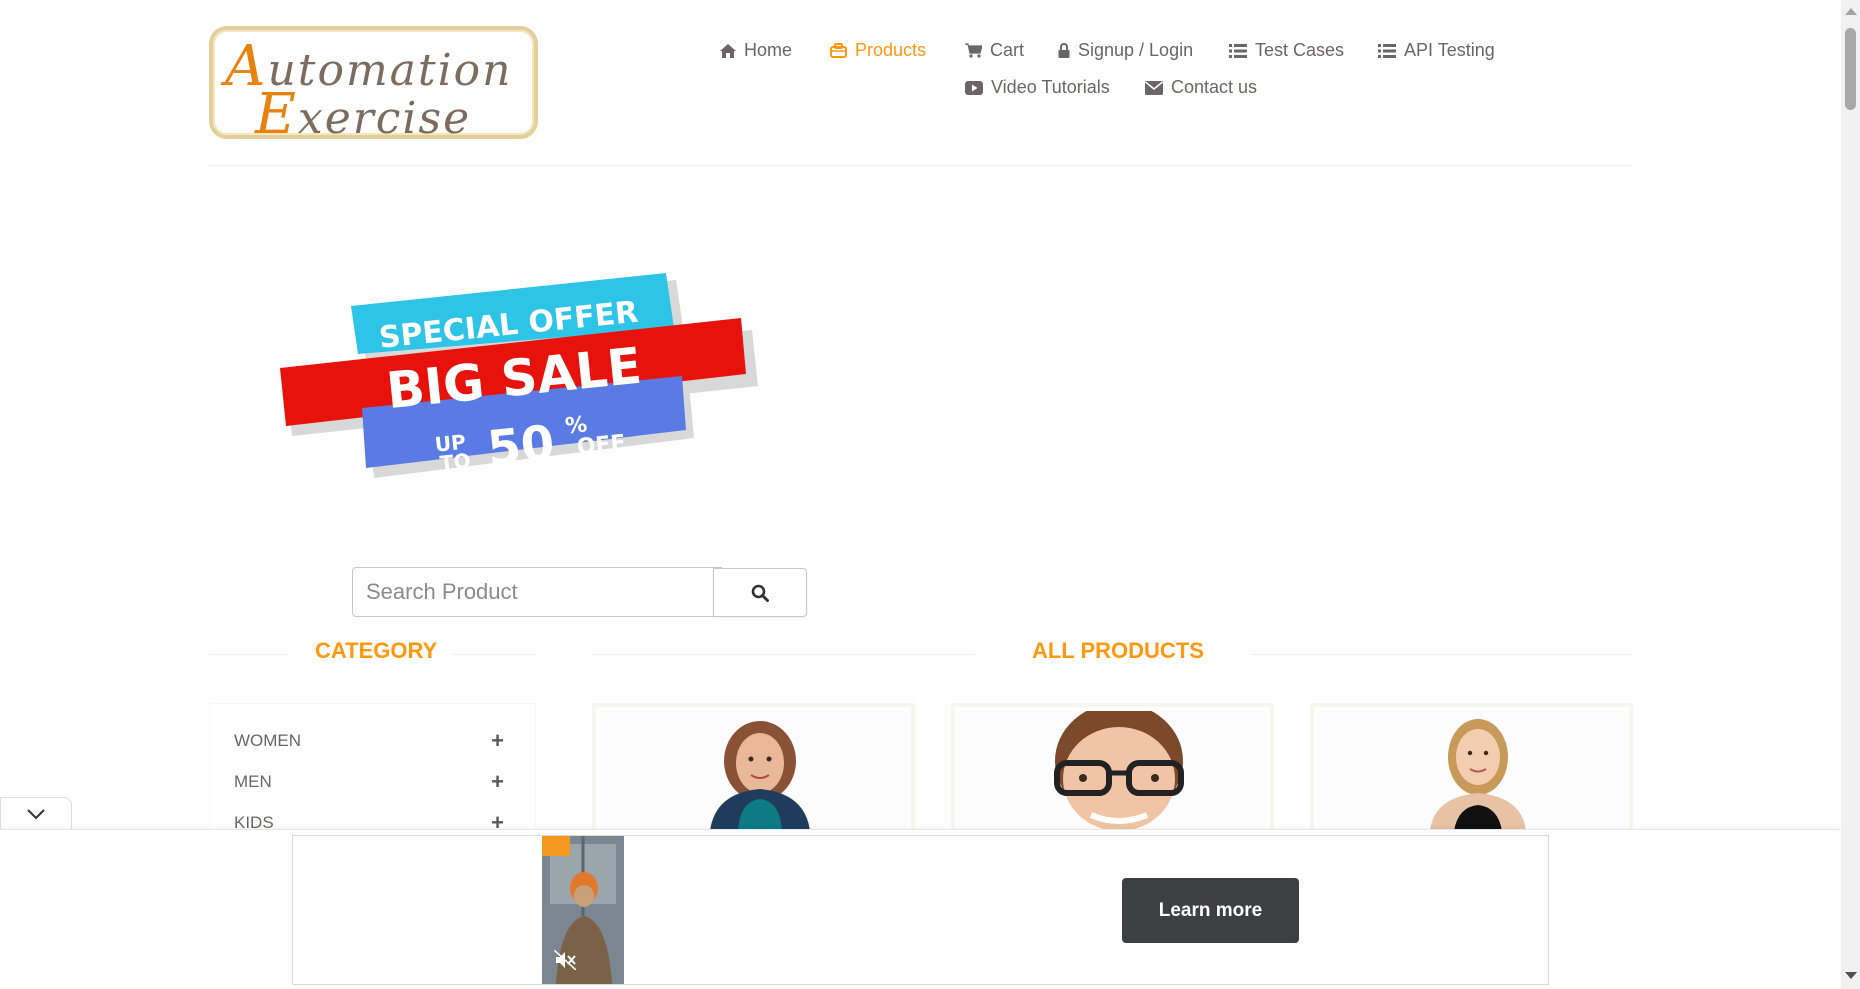  What do you see at coordinates (891, 50) in the screenshot?
I see `nav-products-label: Products` at bounding box center [891, 50].